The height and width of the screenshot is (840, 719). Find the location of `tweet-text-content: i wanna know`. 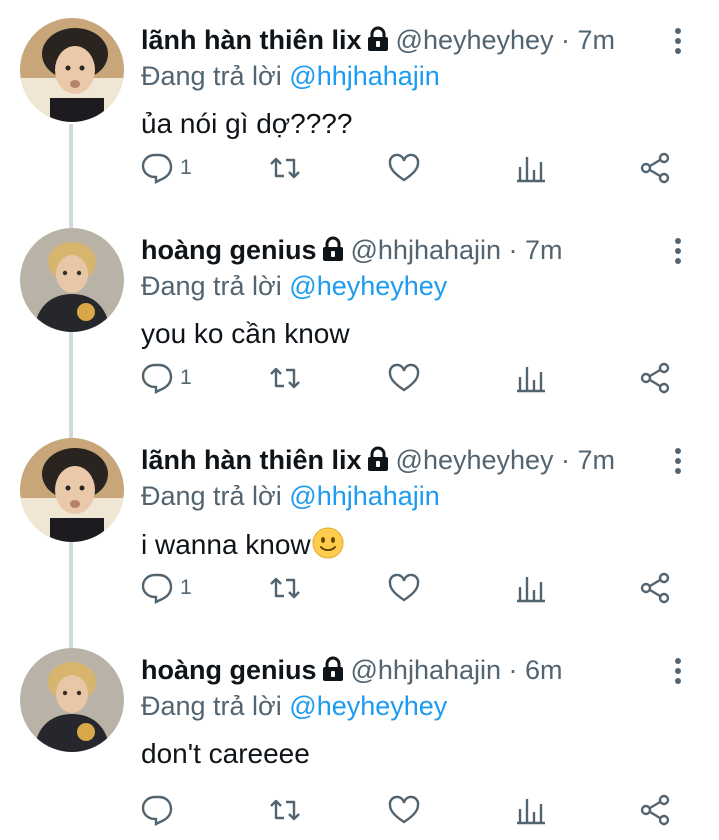

tweet-text-content: i wanna know is located at coordinates (226, 544).